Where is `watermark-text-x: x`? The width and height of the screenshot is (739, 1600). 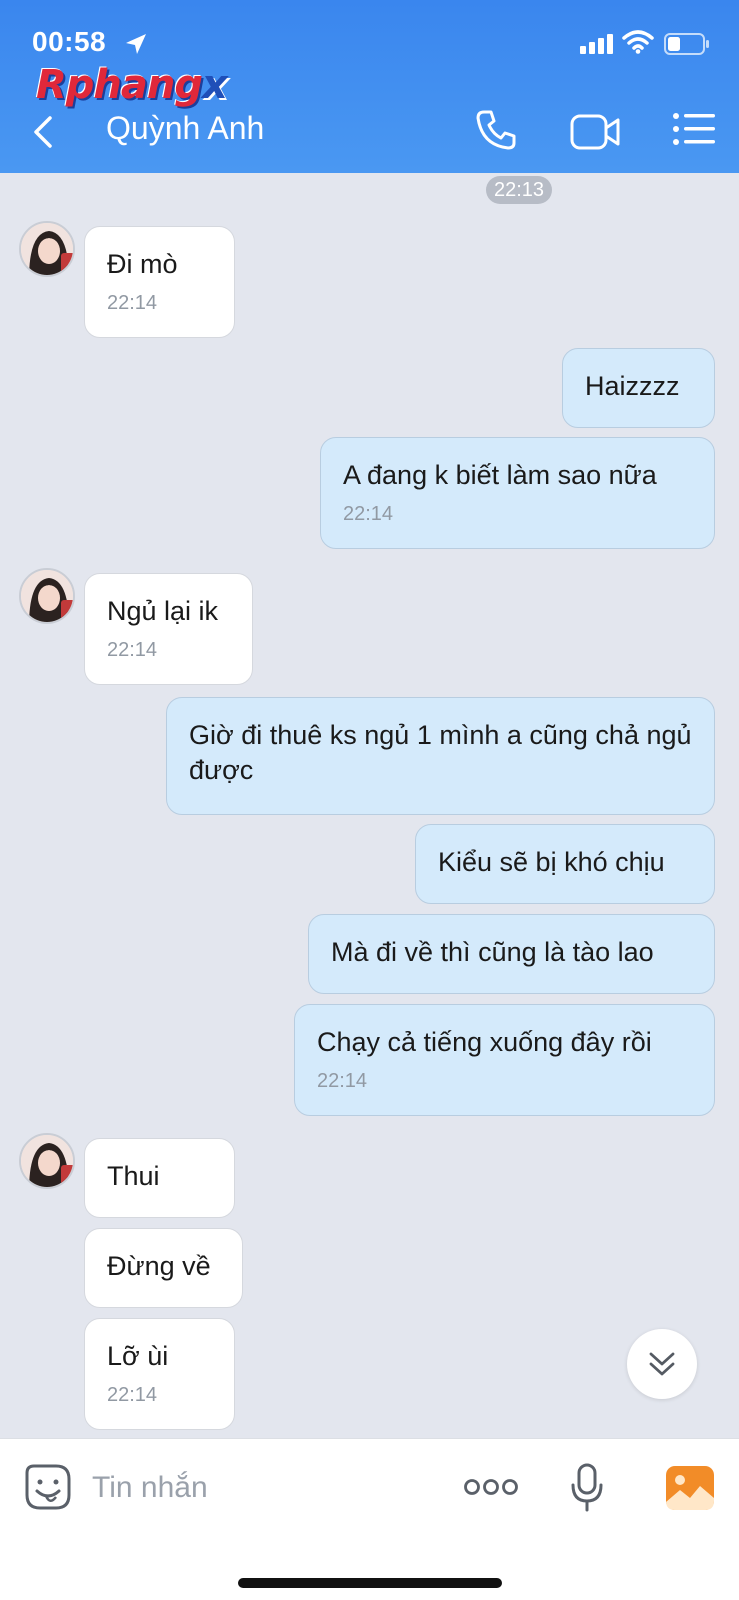
watermark-text-x: x is located at coordinates (215, 85).